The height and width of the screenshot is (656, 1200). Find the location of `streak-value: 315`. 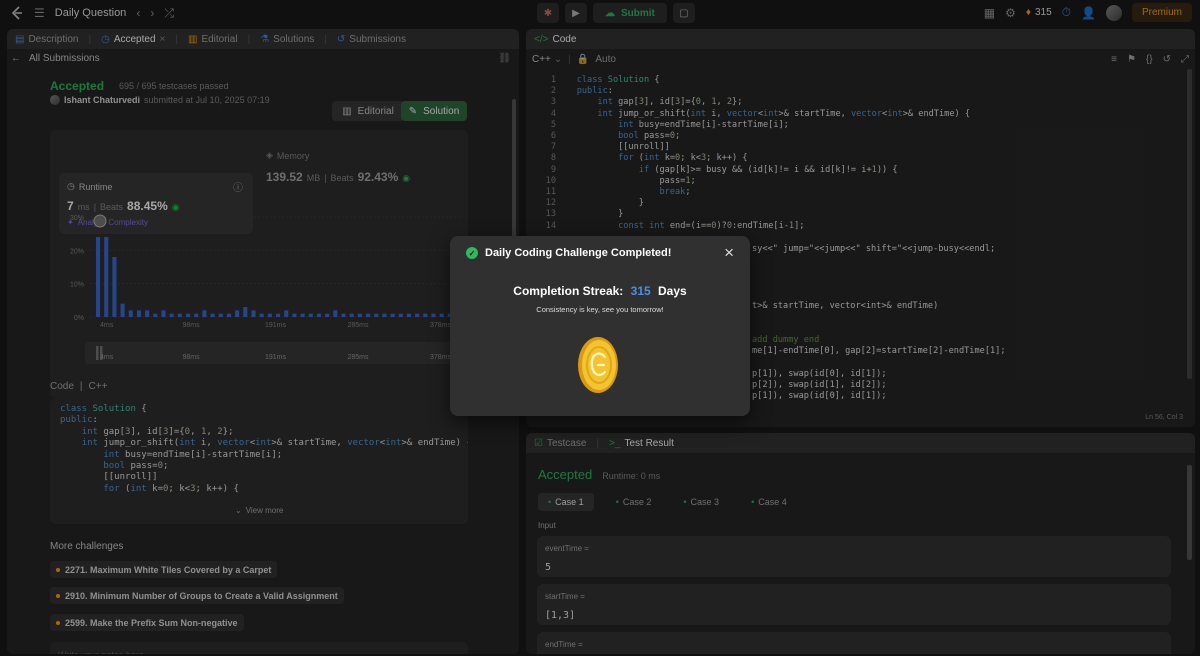

streak-value: 315 is located at coordinates (640, 291).